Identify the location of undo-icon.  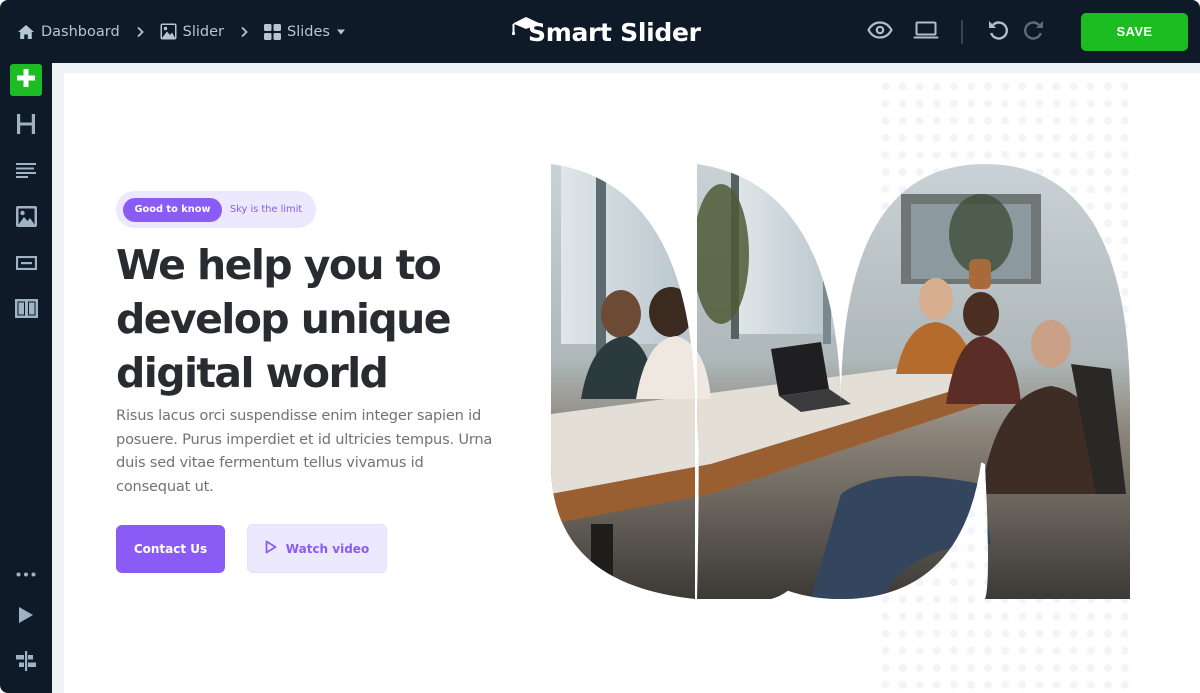
(998, 32).